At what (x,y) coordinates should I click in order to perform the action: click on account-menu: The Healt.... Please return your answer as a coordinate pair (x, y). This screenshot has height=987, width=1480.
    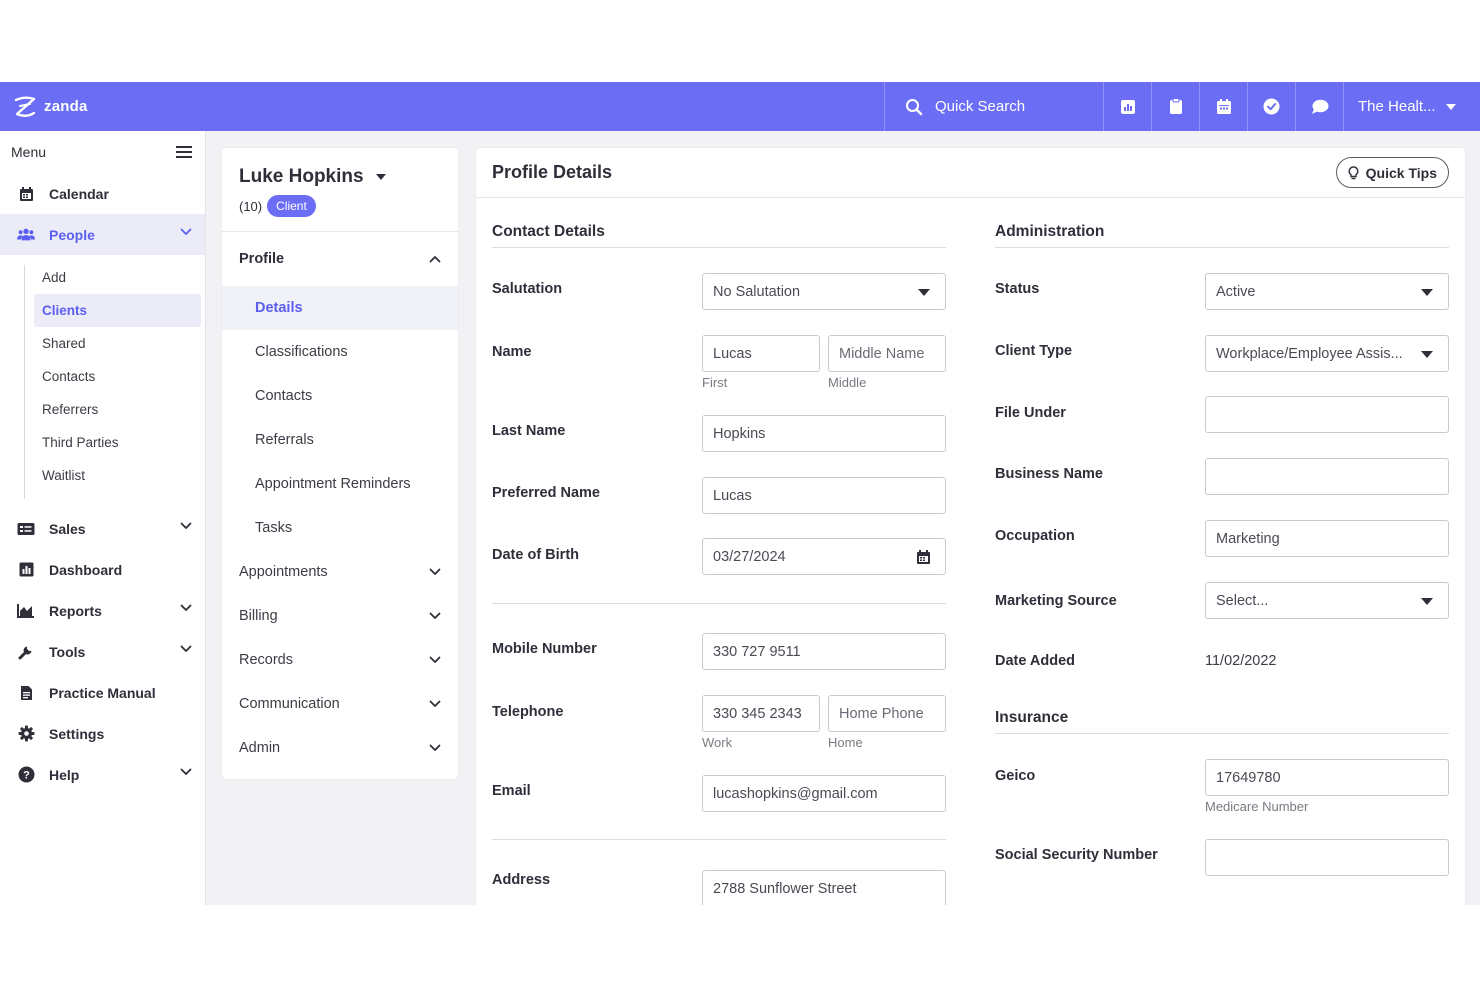
    Looking at the image, I should click on (1411, 106).